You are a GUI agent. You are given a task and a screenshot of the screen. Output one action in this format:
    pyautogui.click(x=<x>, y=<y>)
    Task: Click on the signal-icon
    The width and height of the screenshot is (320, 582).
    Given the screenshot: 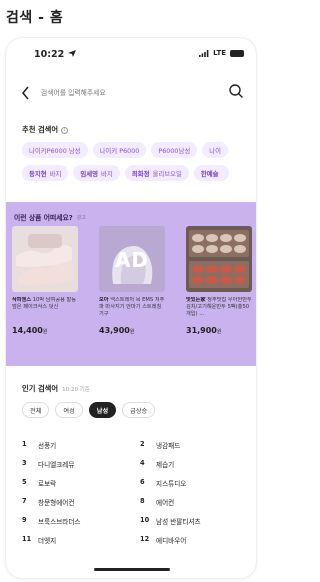 What is the action you would take?
    pyautogui.click(x=204, y=53)
    